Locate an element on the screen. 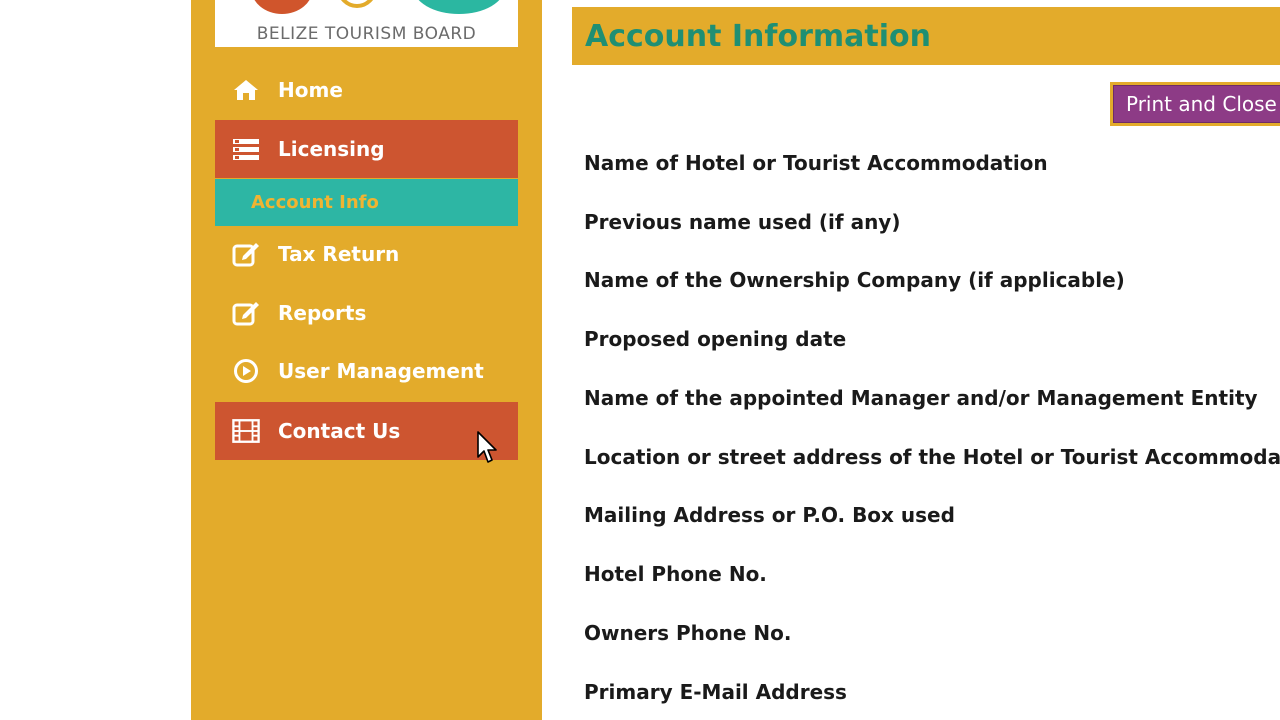 The image size is (1280, 720). field-label-owners-phone: Owners Phone No. is located at coordinates (688, 633).